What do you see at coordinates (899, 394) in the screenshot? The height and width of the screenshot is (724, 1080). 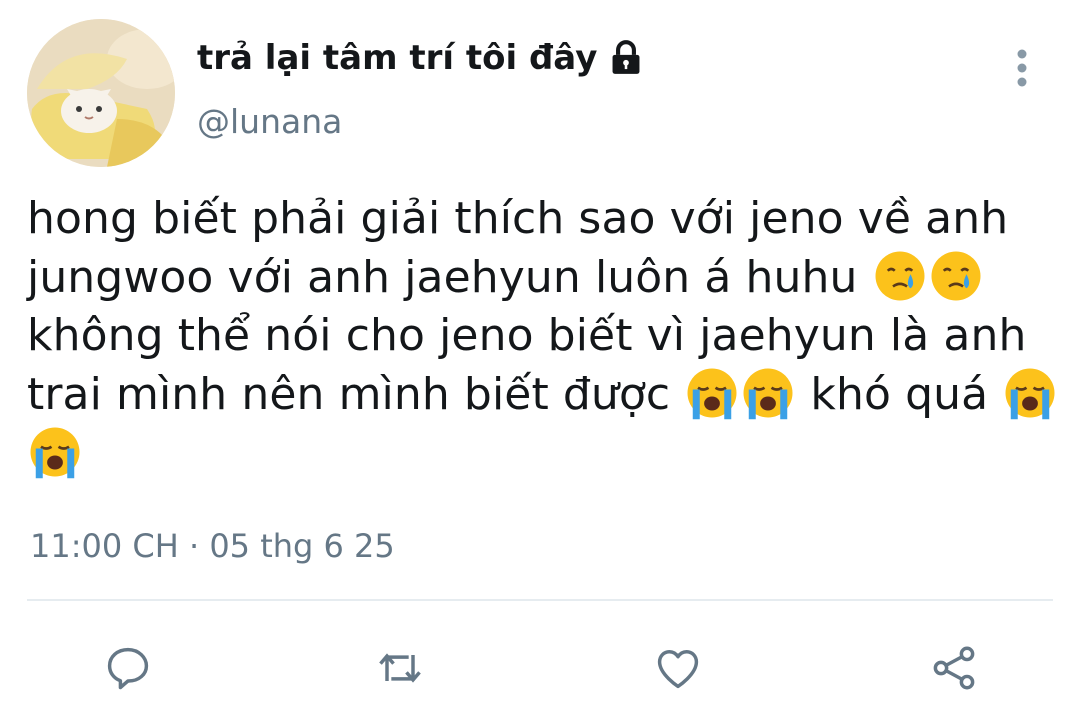 I see `tweet-line-text: khó quá` at bounding box center [899, 394].